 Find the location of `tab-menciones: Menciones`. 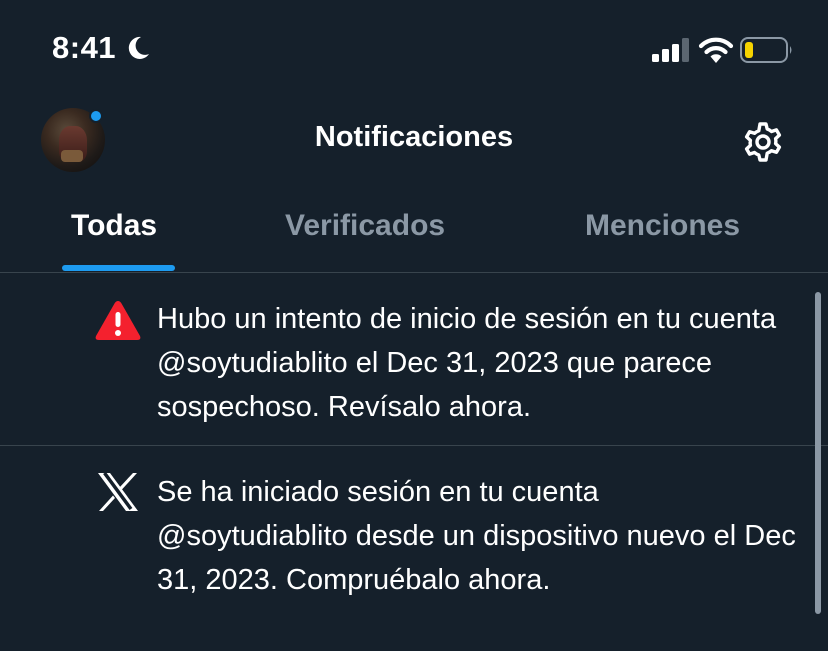

tab-menciones: Menciones is located at coordinates (662, 226).